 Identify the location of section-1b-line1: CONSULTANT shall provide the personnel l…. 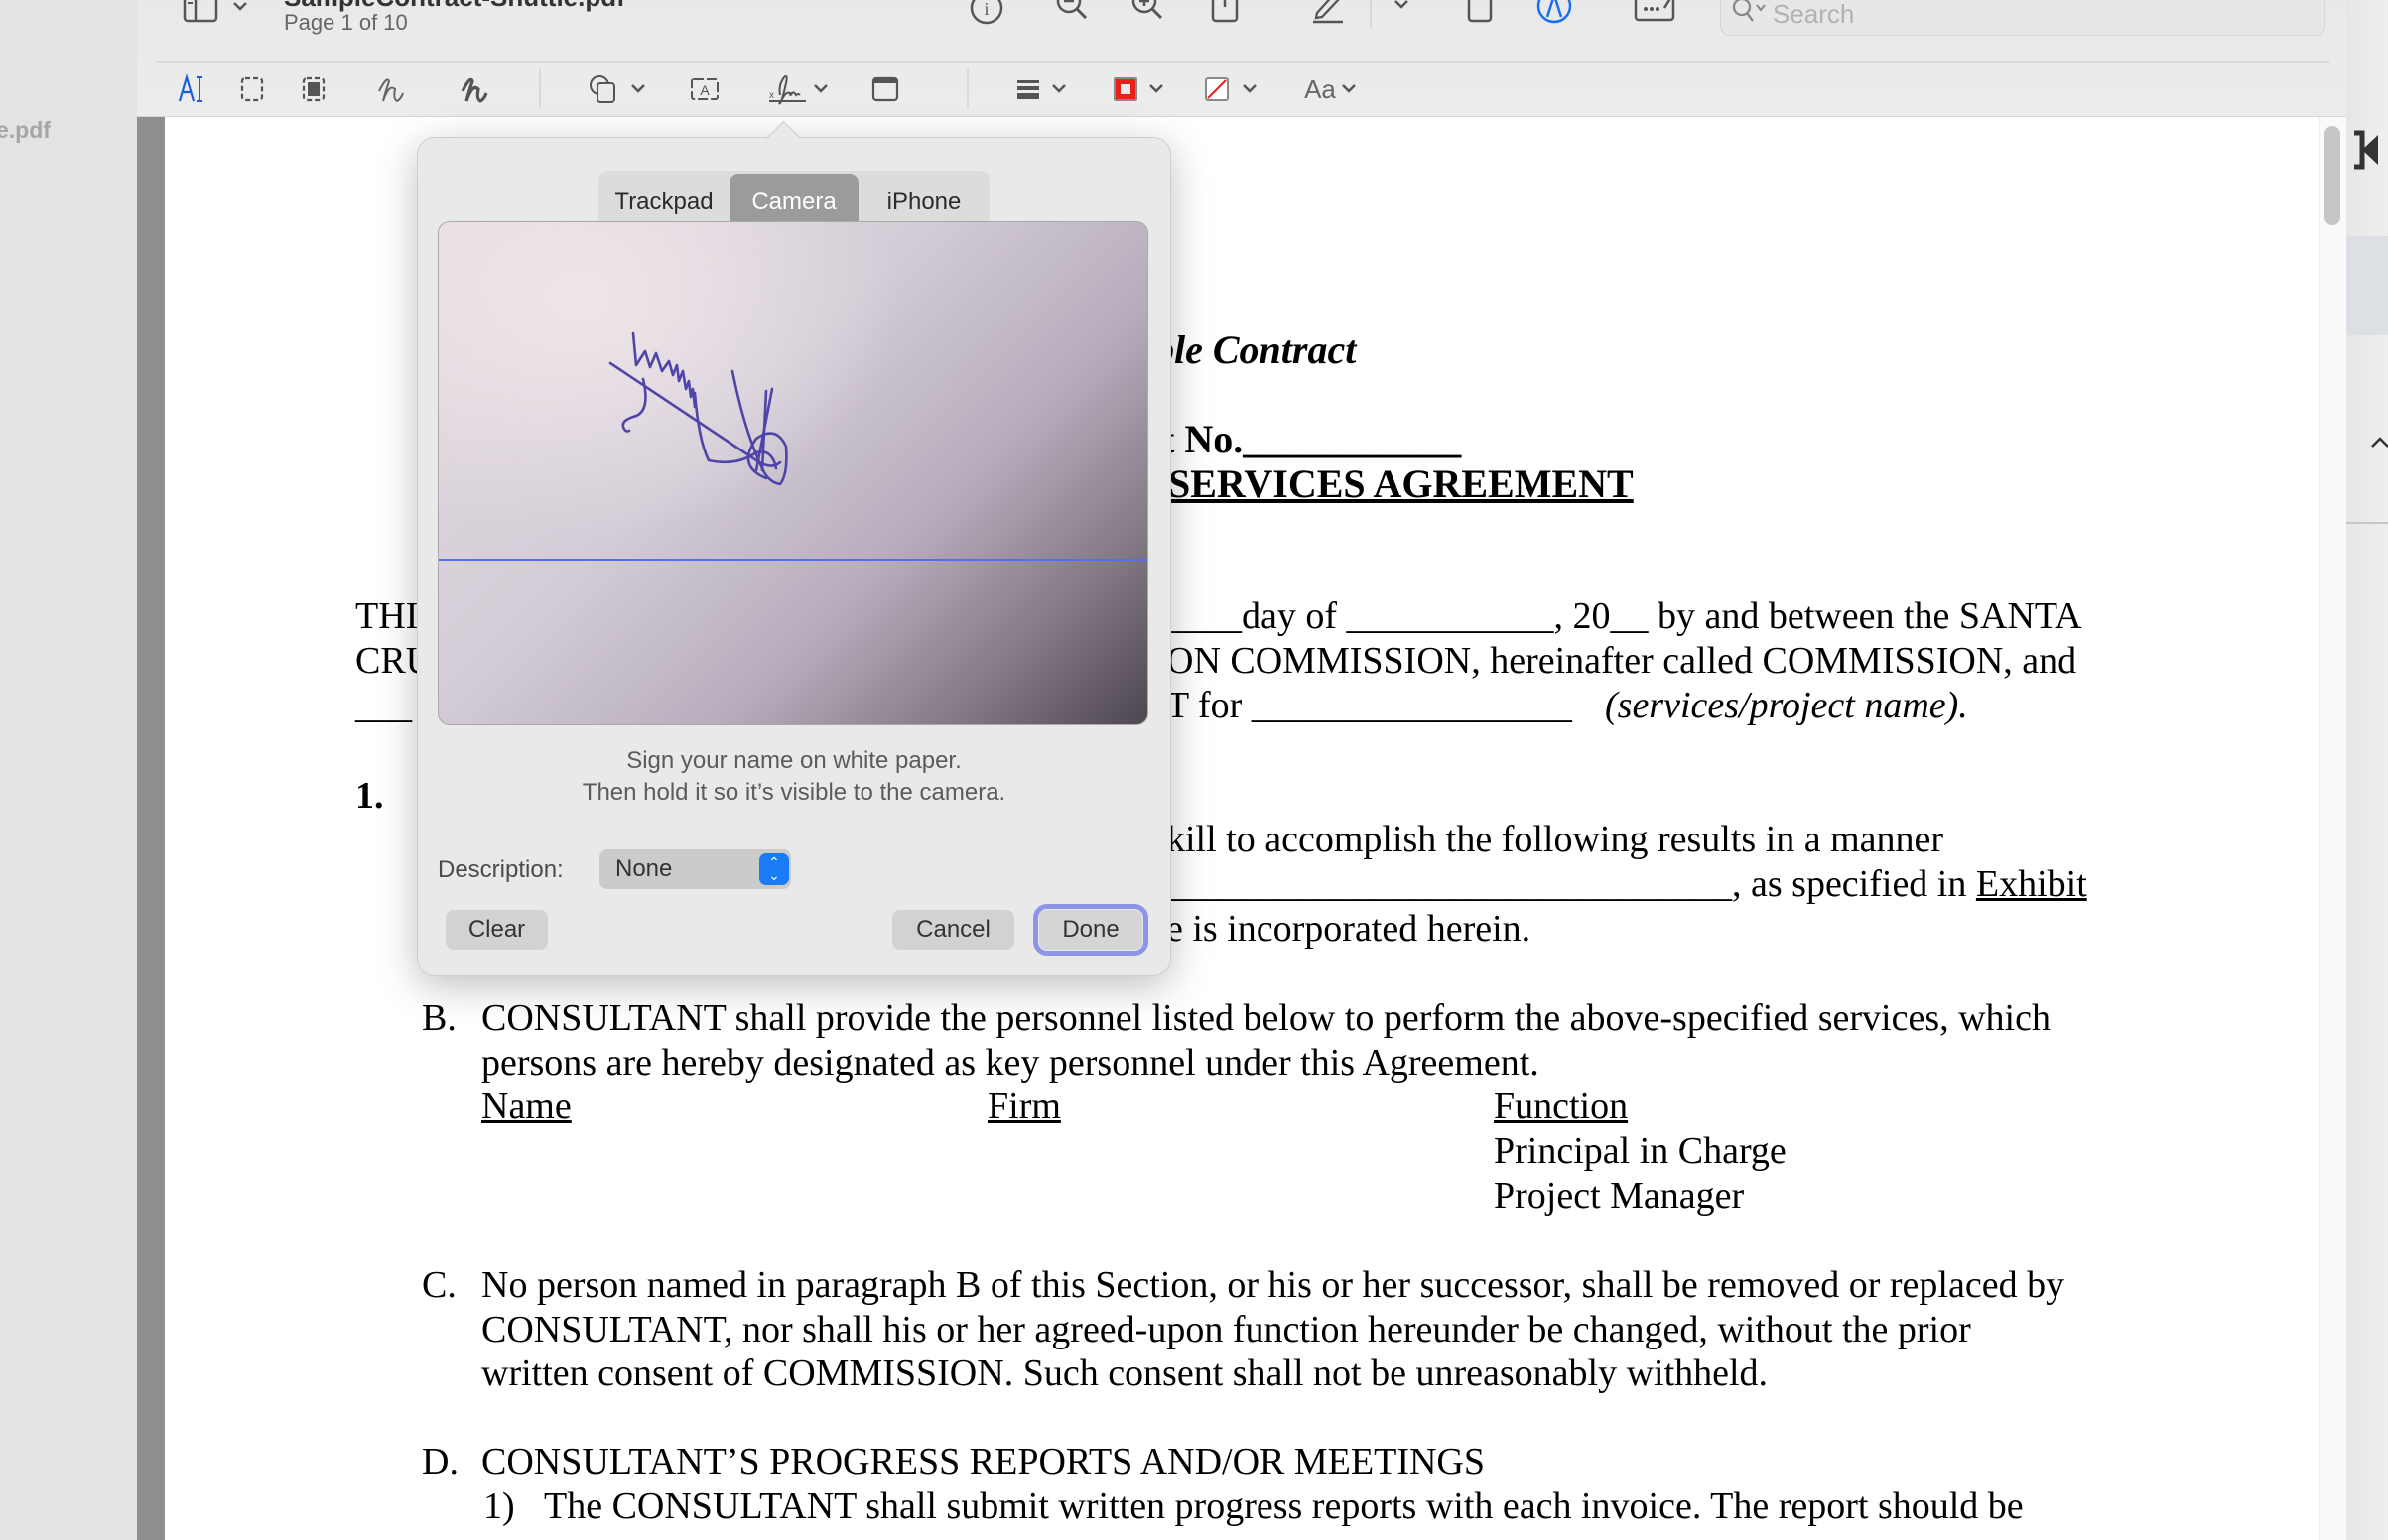
(1266, 1018).